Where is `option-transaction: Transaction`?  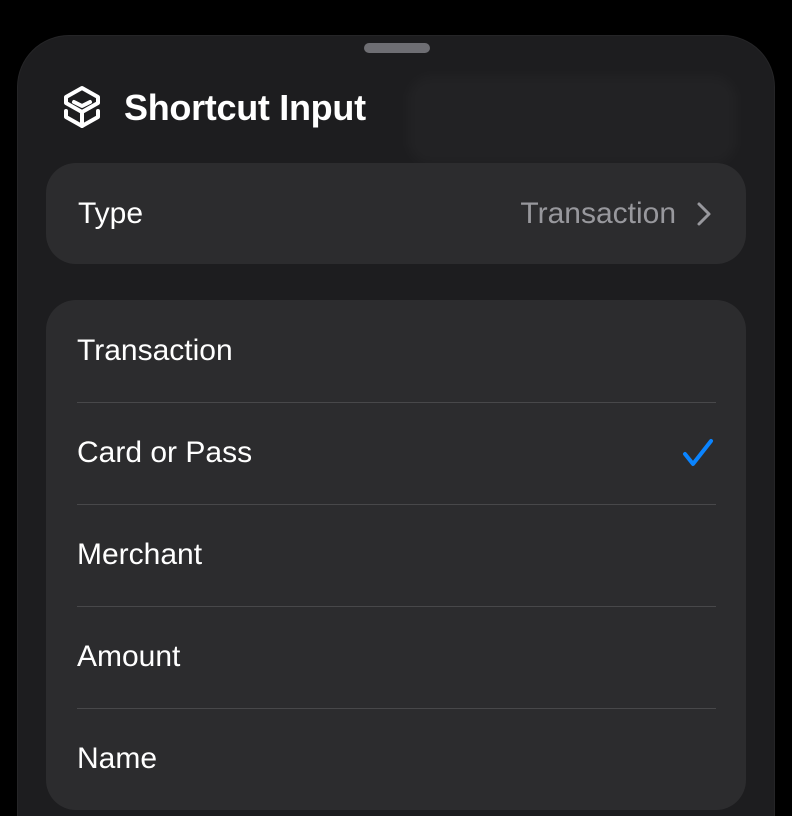
option-transaction: Transaction is located at coordinates (396, 351).